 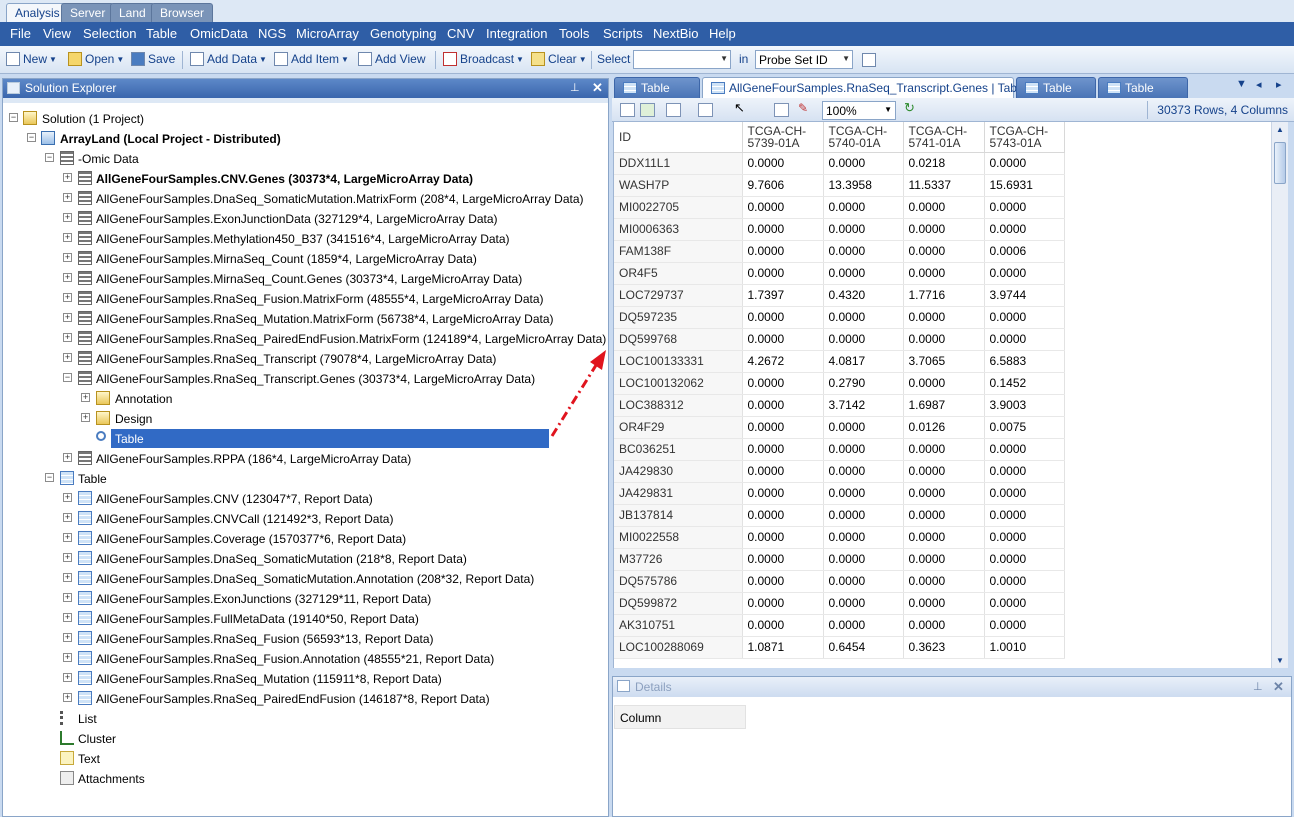 I want to click on table-row: AK310751 0.0000 0.0000 0.0000 0.0000, so click(x=839, y=625).